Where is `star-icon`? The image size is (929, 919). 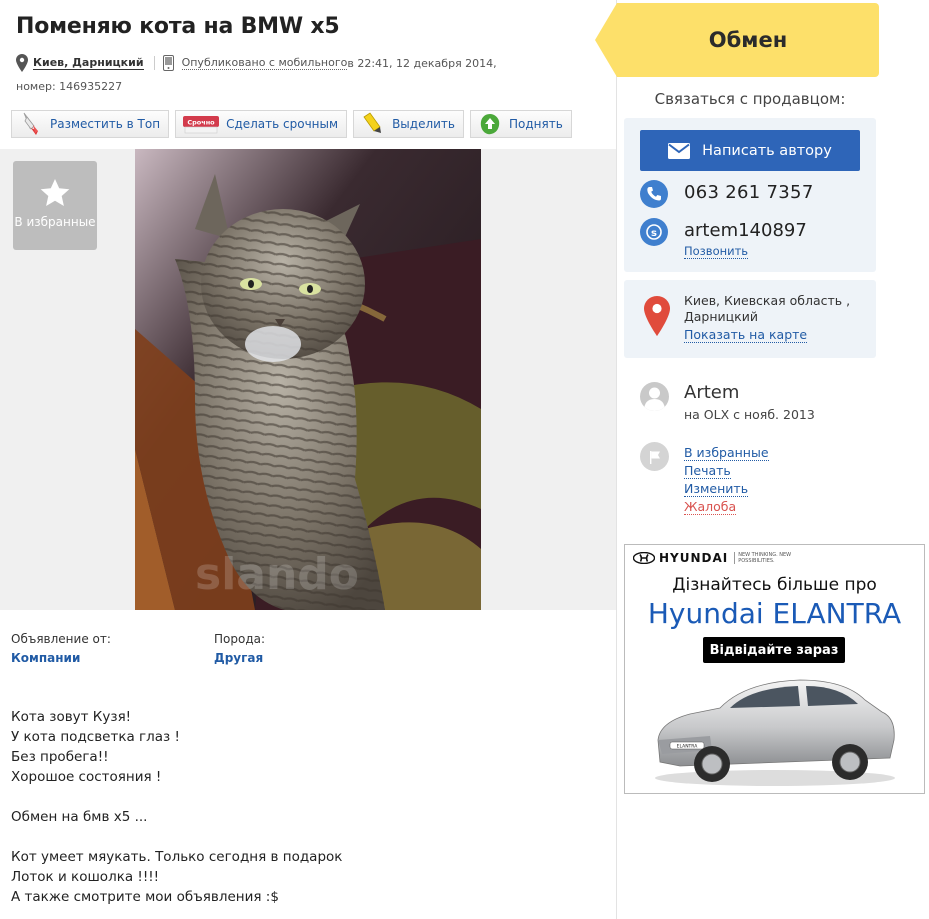 star-icon is located at coordinates (55, 192).